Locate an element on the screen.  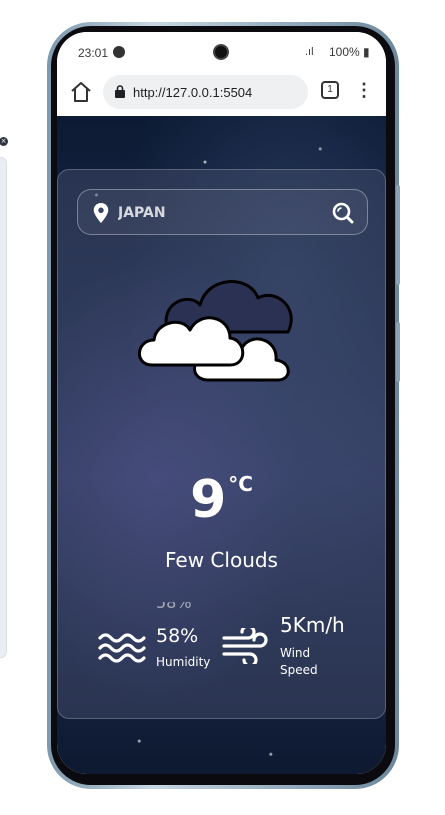
search-icon is located at coordinates (343, 213).